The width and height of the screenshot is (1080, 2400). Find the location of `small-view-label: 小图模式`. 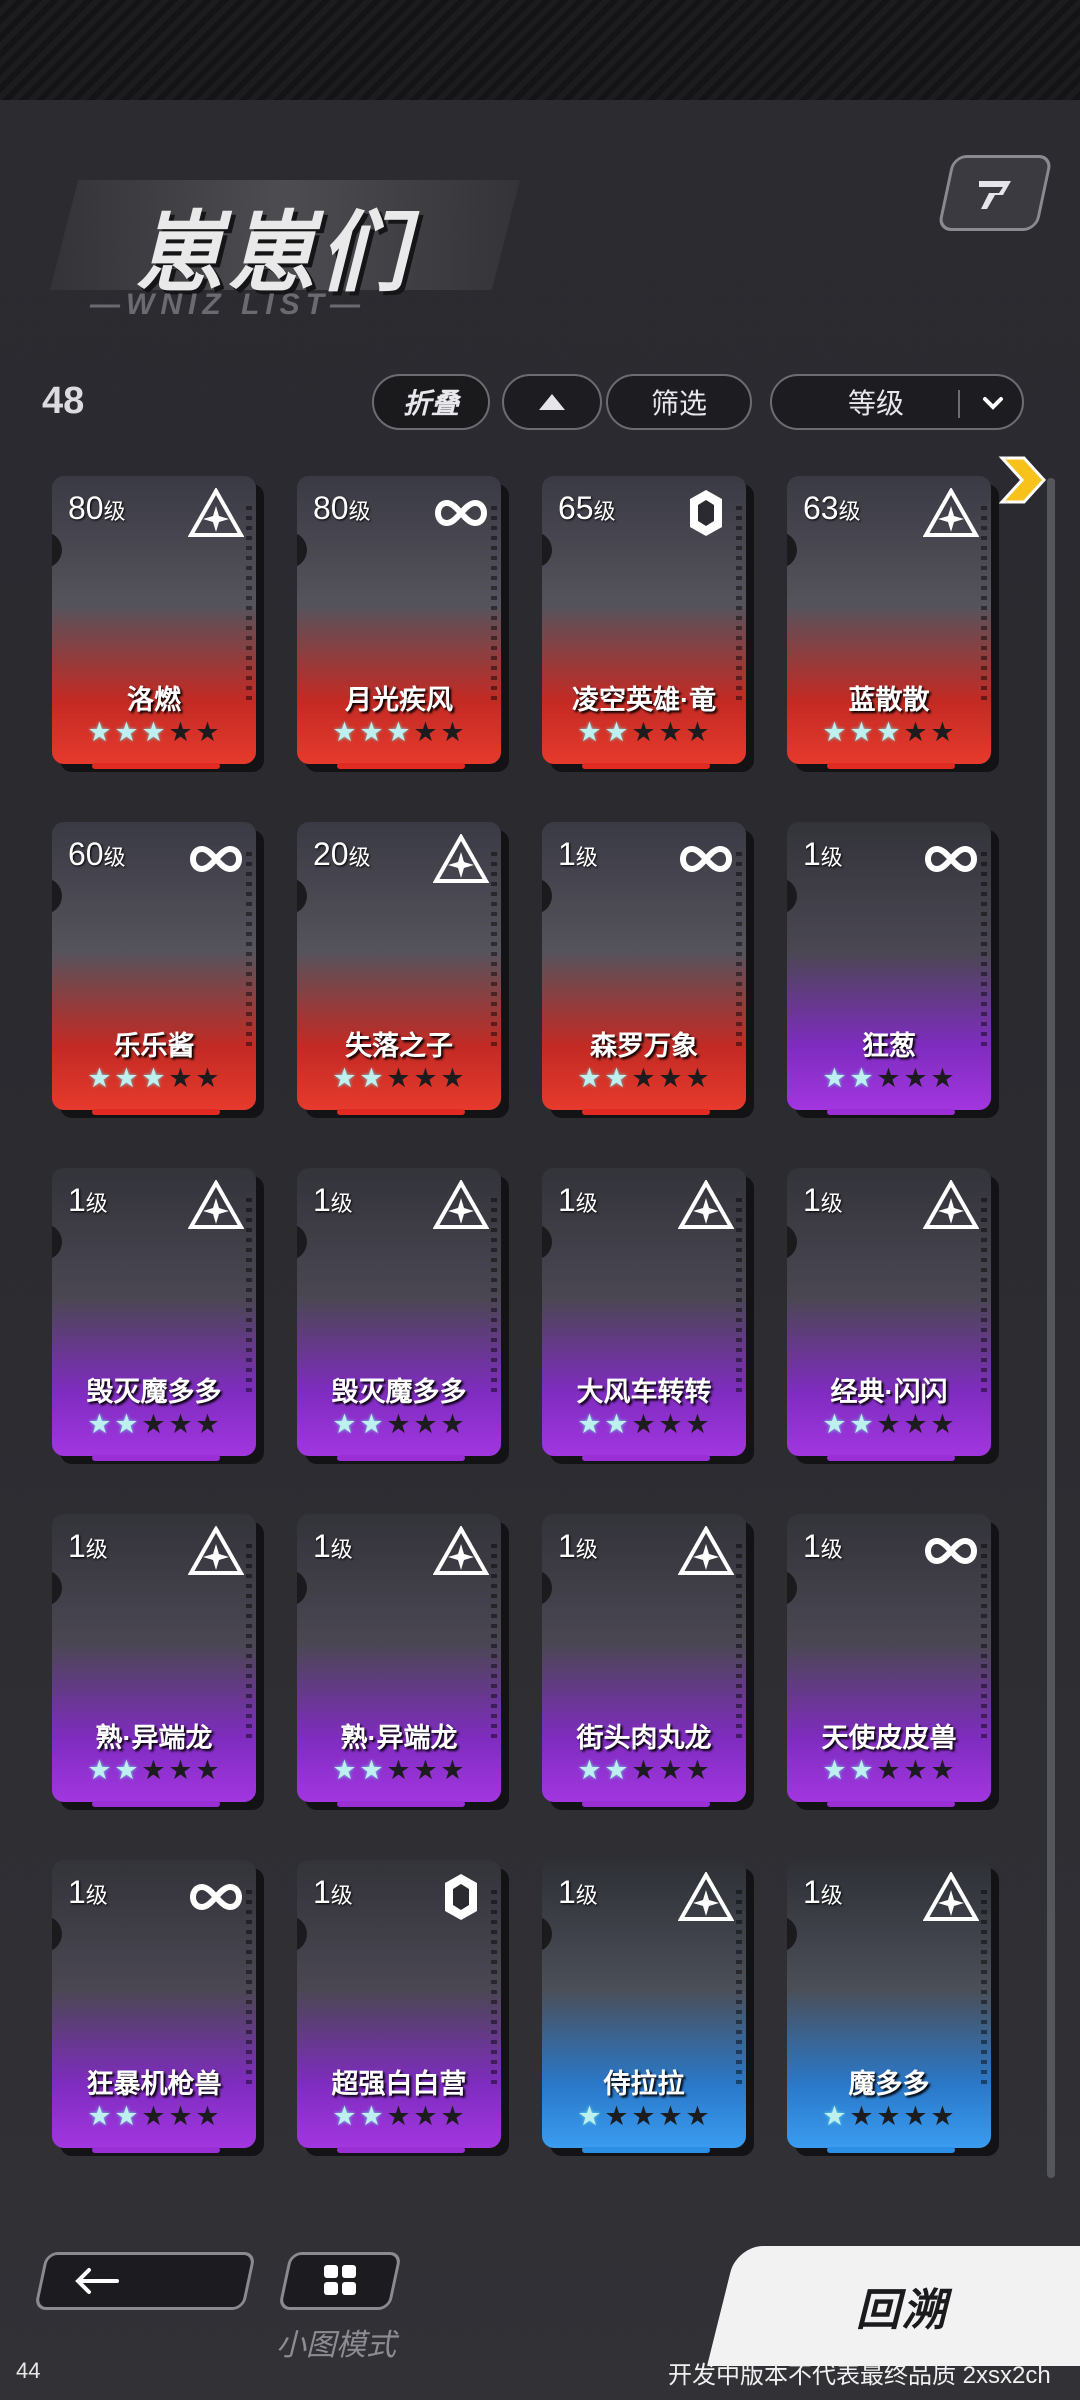

small-view-label: 小图模式 is located at coordinates (336, 2345).